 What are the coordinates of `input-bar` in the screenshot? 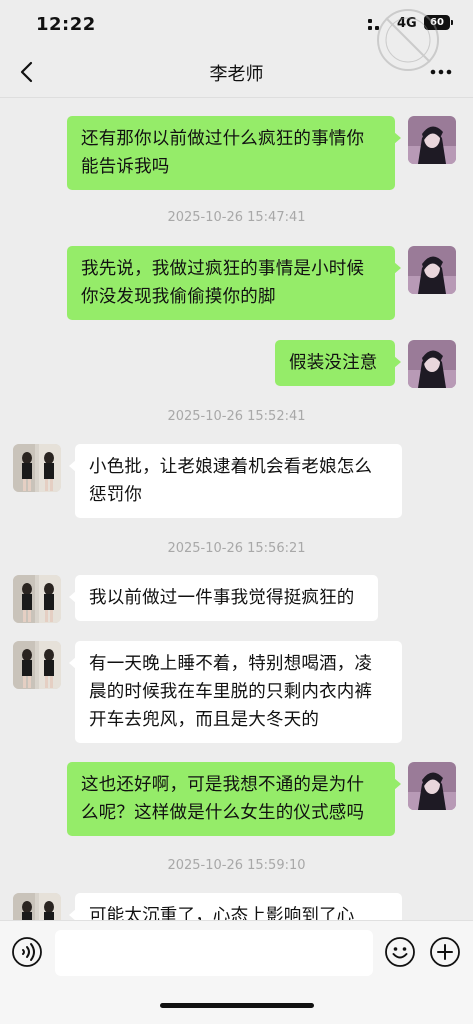 It's located at (236, 972).